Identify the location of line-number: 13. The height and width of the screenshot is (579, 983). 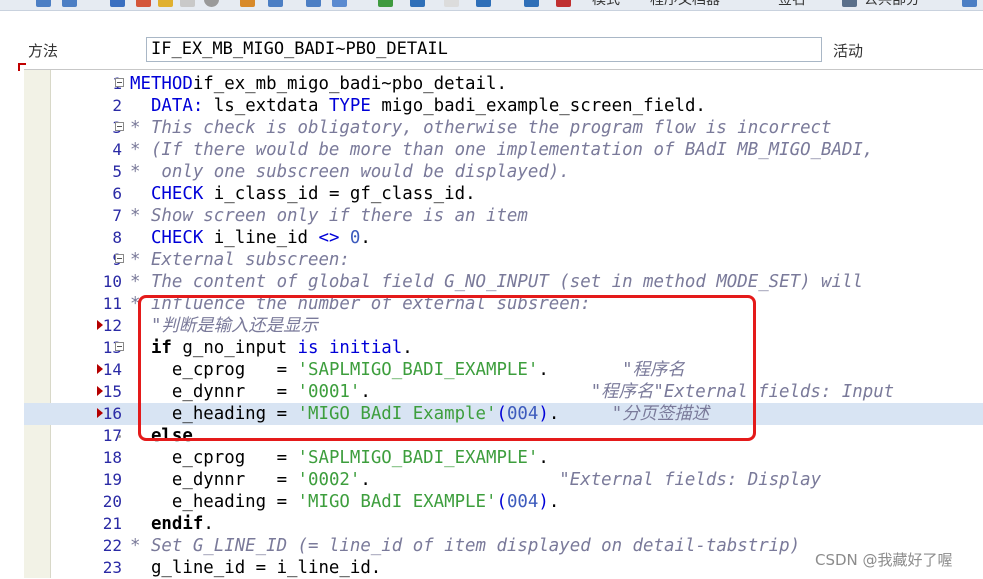
(112, 347).